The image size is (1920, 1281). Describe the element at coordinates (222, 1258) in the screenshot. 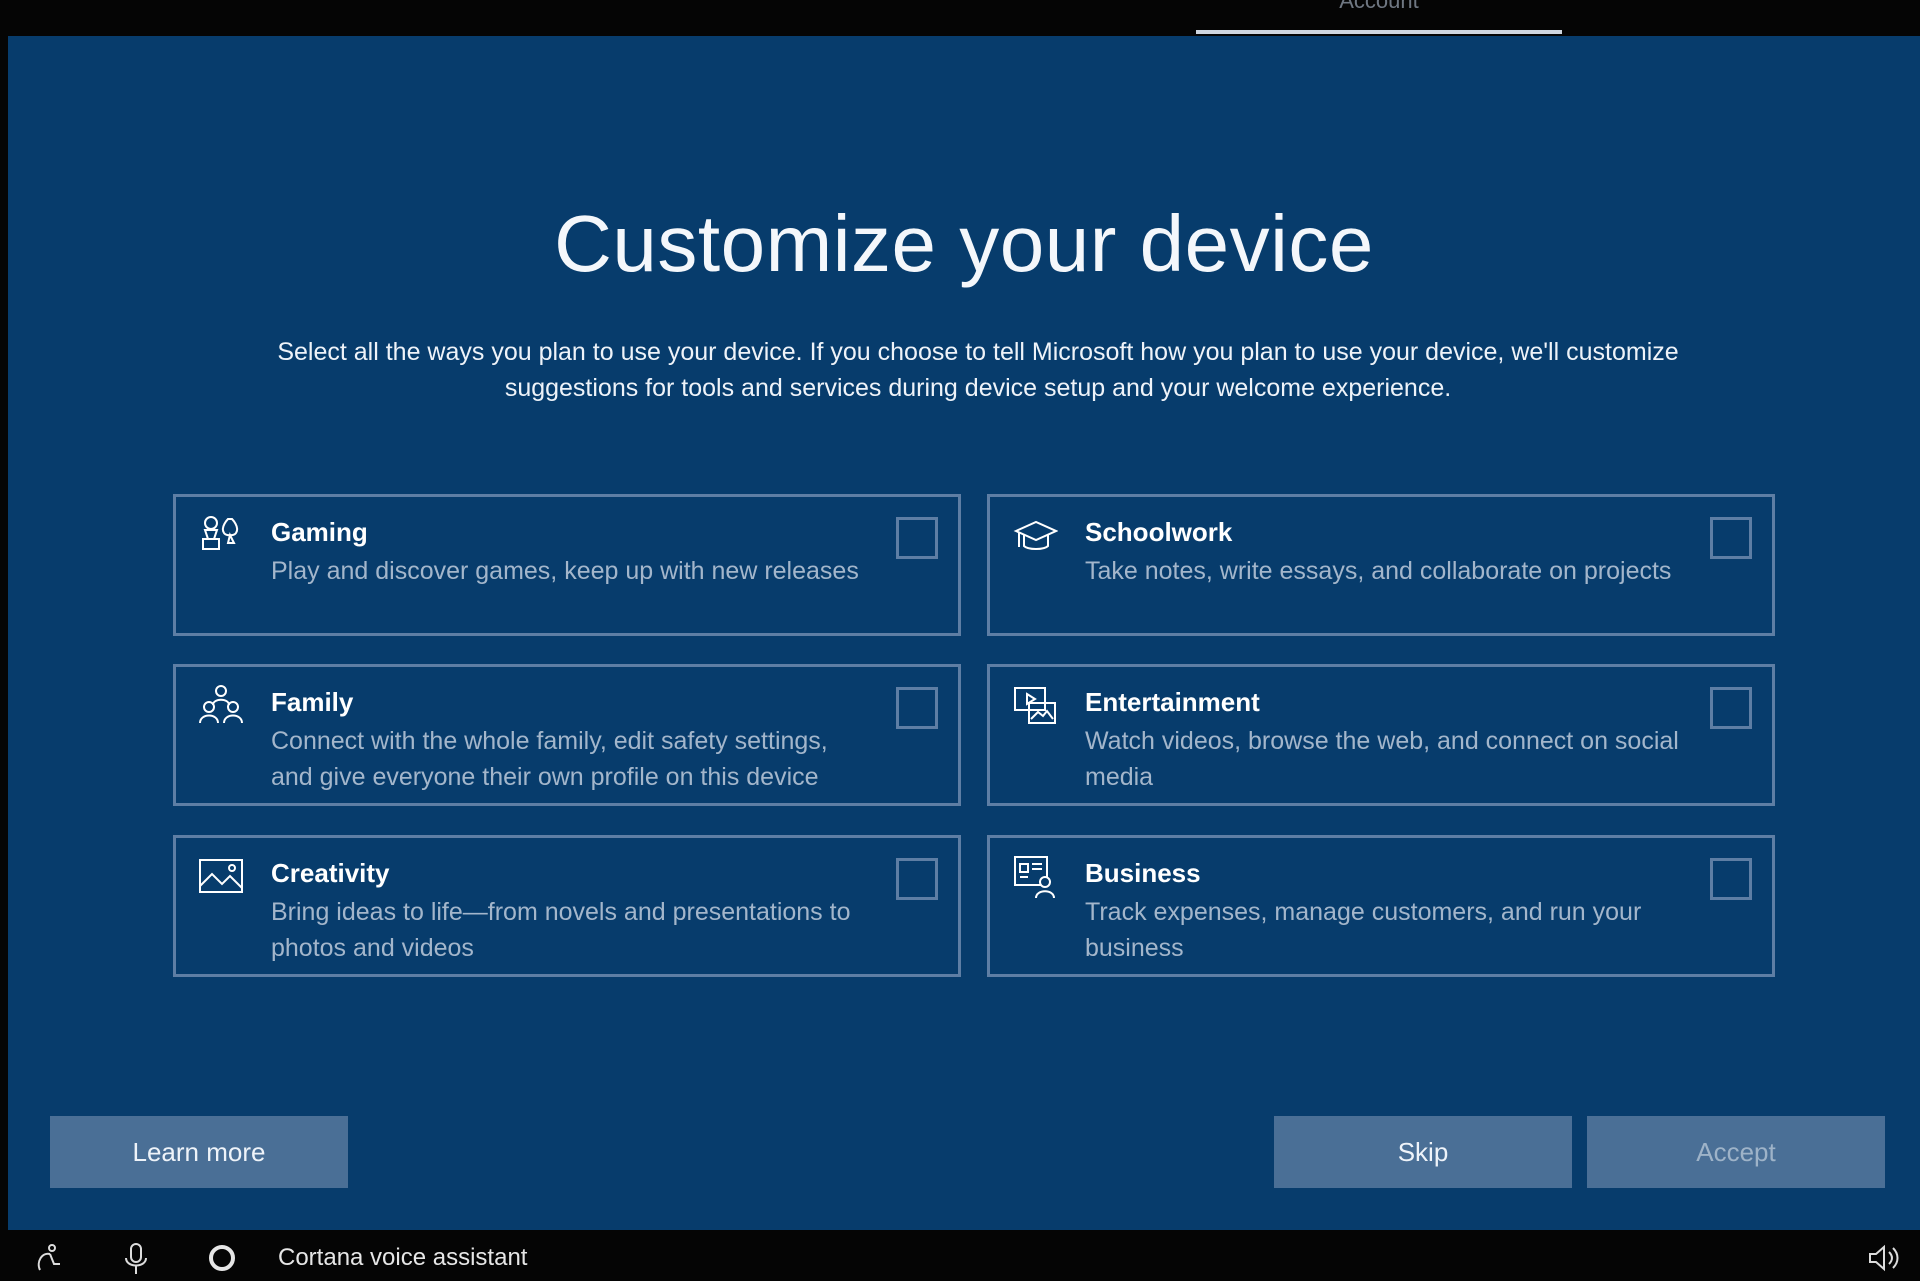

I see `cortana-icon` at that location.